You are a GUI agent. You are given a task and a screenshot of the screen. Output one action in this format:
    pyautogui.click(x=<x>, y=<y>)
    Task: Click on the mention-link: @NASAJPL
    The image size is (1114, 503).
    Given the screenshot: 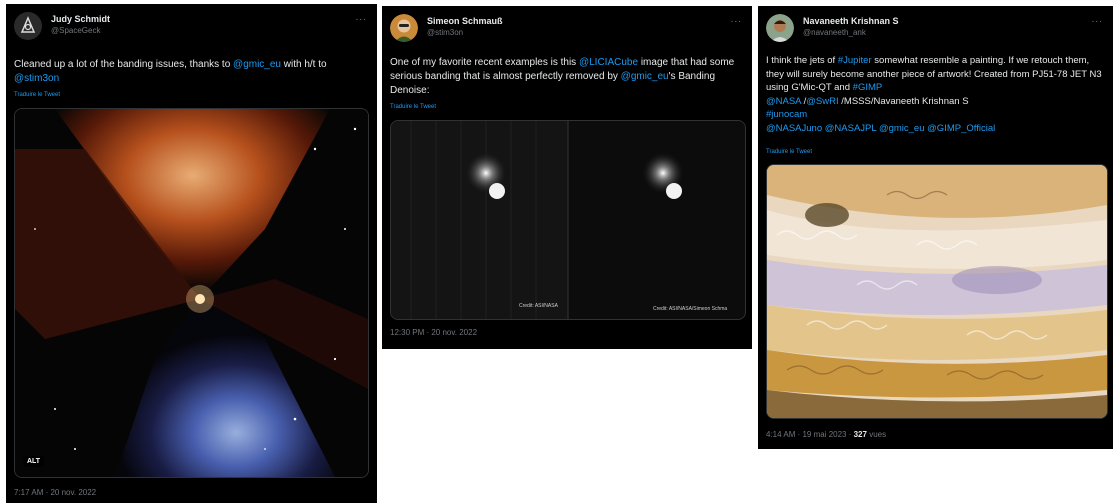 What is the action you would take?
    pyautogui.click(x=851, y=128)
    